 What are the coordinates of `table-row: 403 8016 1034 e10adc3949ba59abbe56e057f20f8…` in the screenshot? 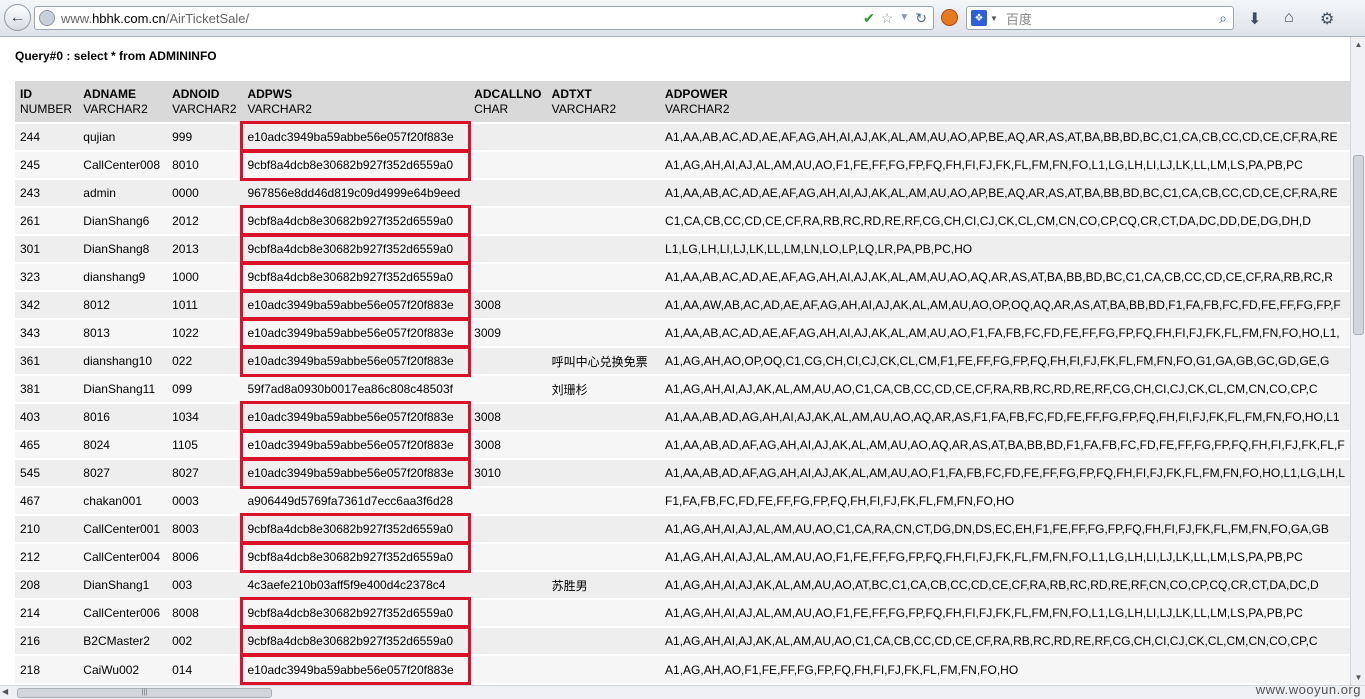 It's located at (682, 417).